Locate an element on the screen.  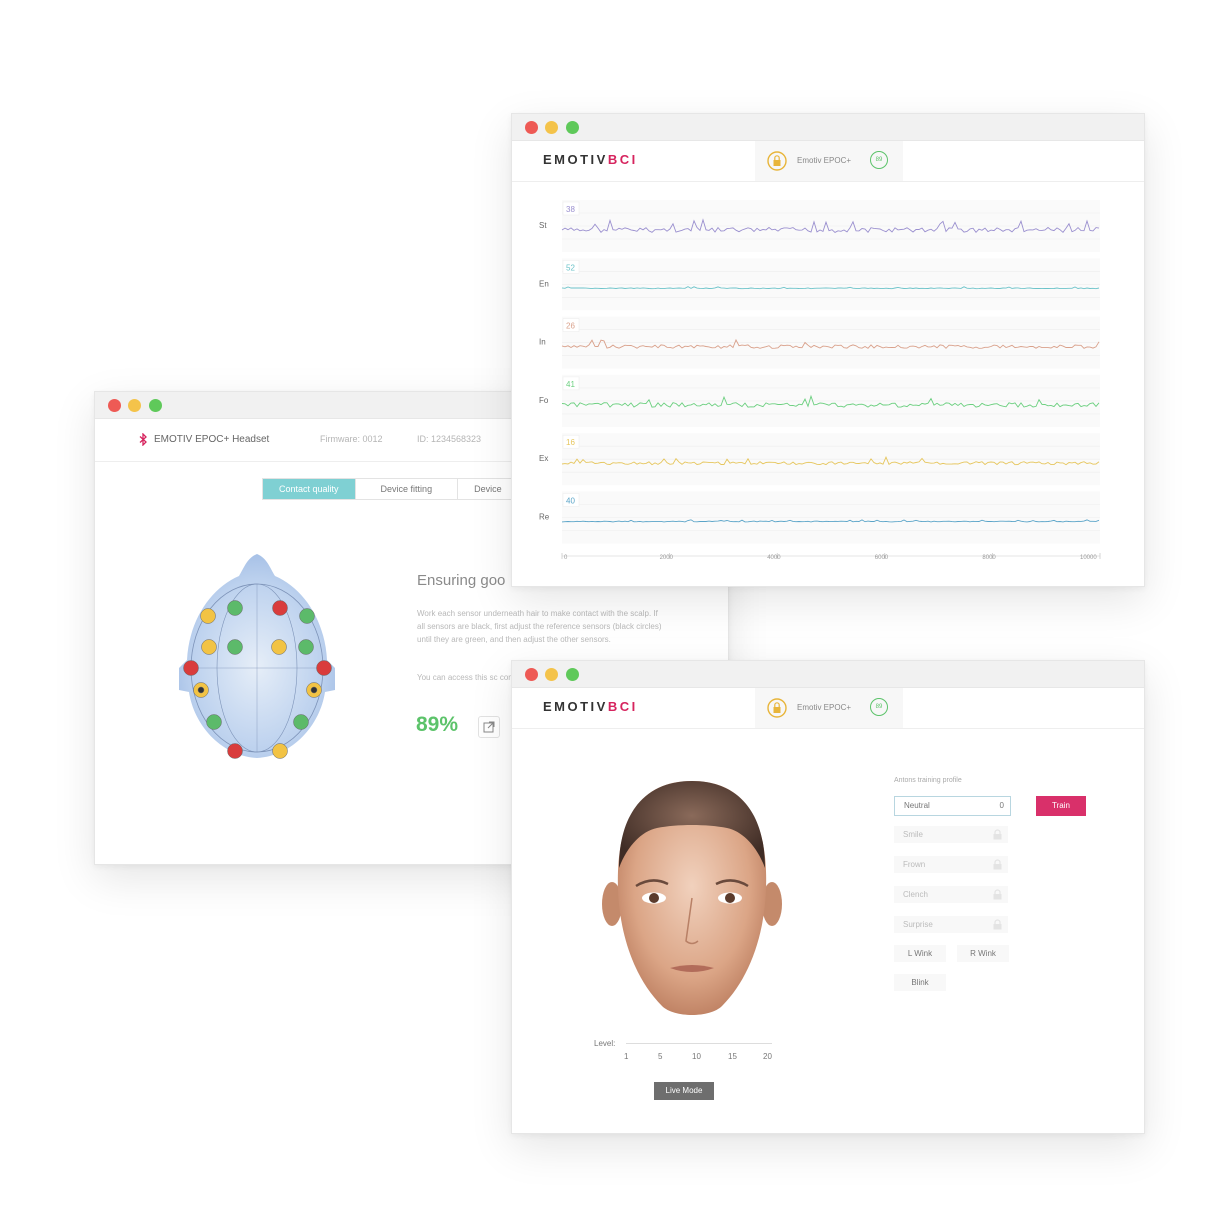
headset-name: EMOTIV EPOC+ Headset is located at coordinates (212, 439).